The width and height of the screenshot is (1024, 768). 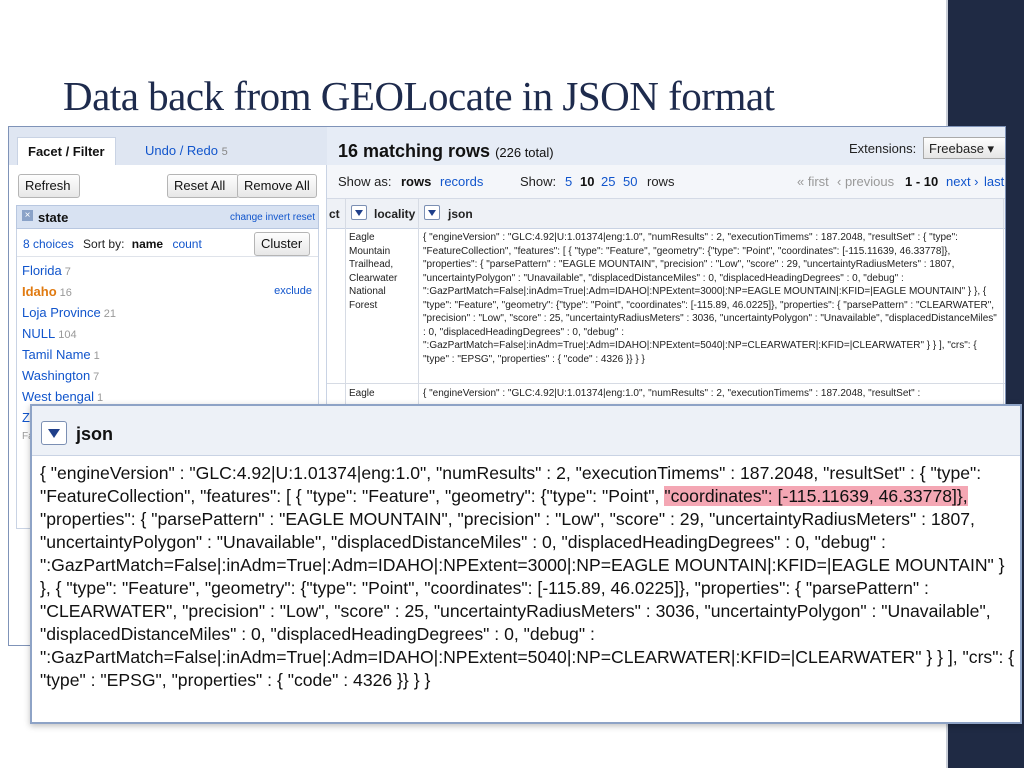 I want to click on close-icon: ×, so click(x=27, y=215).